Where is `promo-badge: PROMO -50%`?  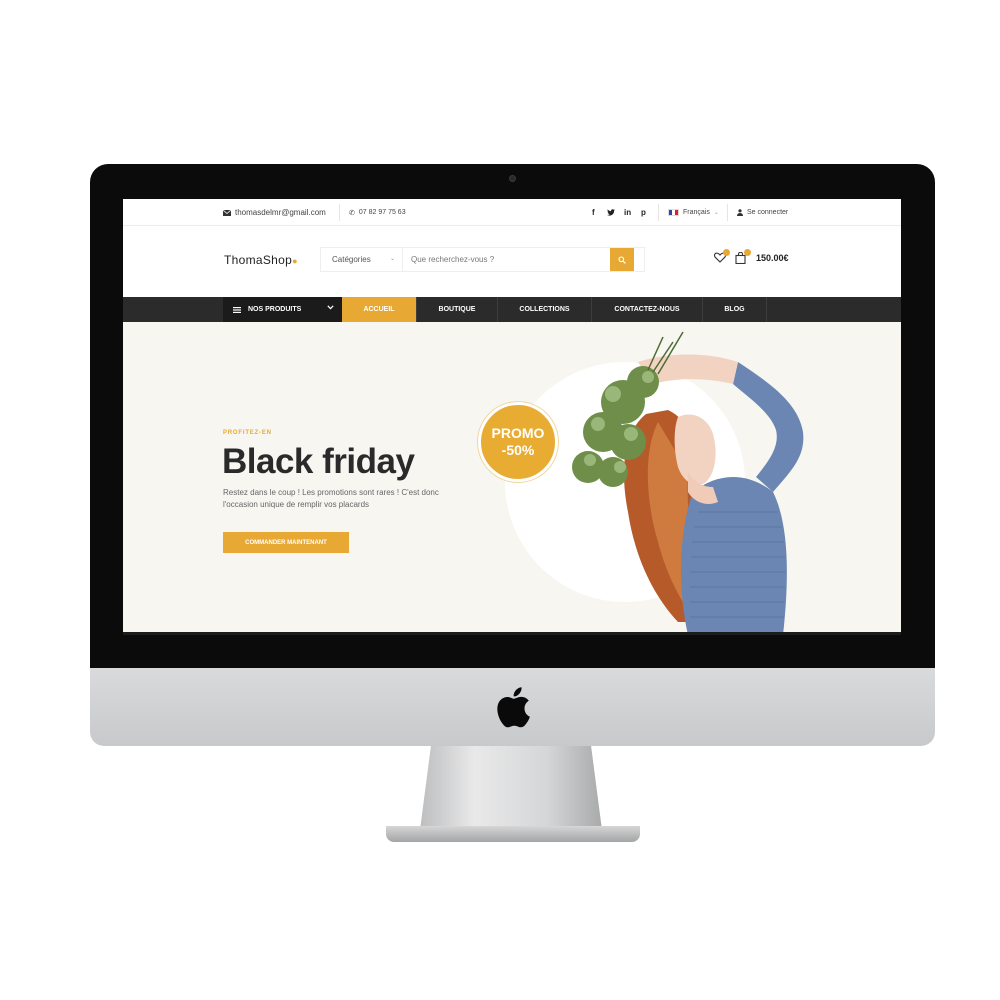
promo-badge: PROMO -50% is located at coordinates (518, 442).